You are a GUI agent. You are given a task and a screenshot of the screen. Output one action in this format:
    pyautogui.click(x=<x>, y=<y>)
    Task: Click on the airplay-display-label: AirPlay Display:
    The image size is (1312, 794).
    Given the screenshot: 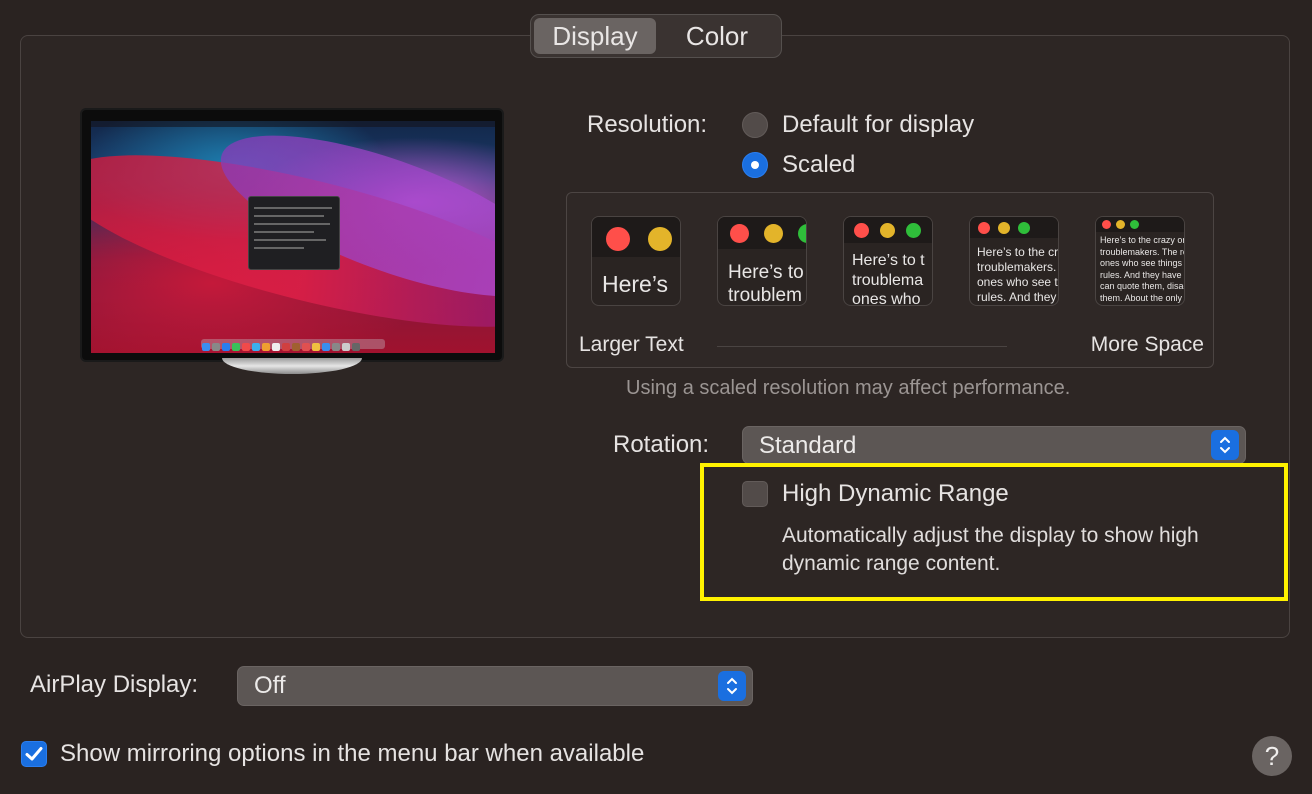 What is the action you would take?
    pyautogui.click(x=114, y=684)
    